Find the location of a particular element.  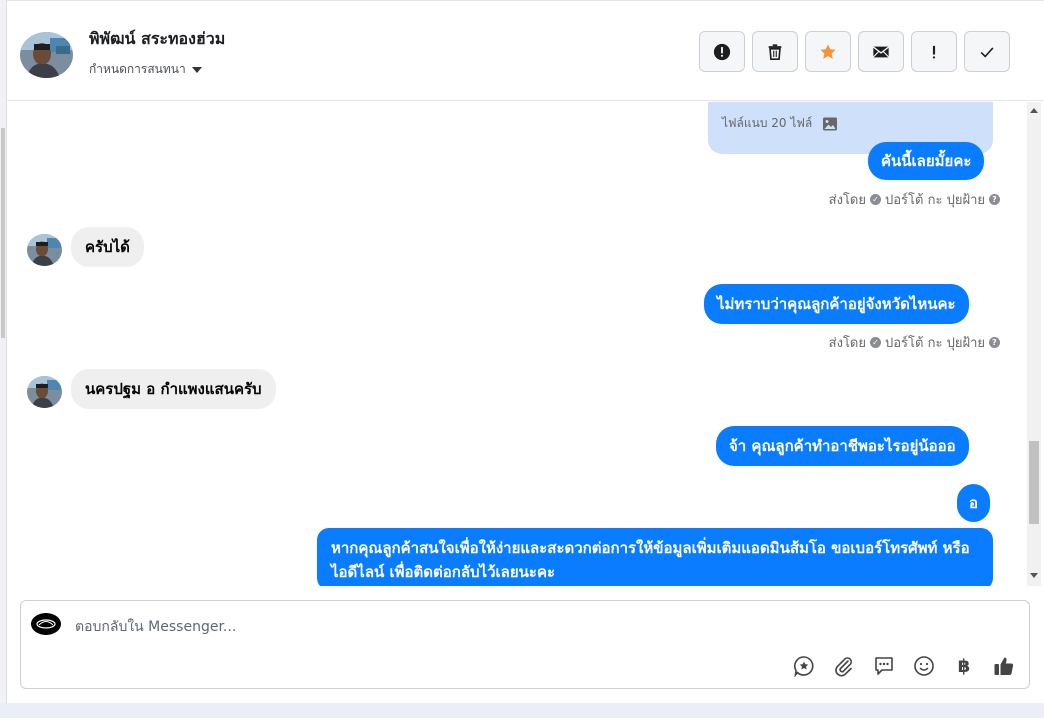

star-button is located at coordinates (828, 51).